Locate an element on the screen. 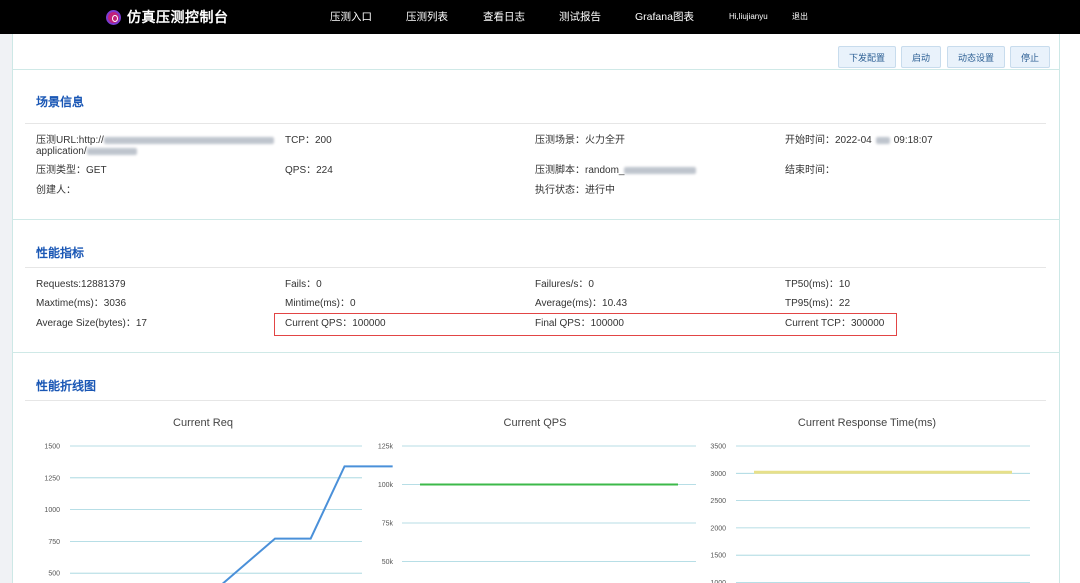 The width and height of the screenshot is (1080, 583). failures-per-second-metric: Failures/s：0 is located at coordinates (564, 284).